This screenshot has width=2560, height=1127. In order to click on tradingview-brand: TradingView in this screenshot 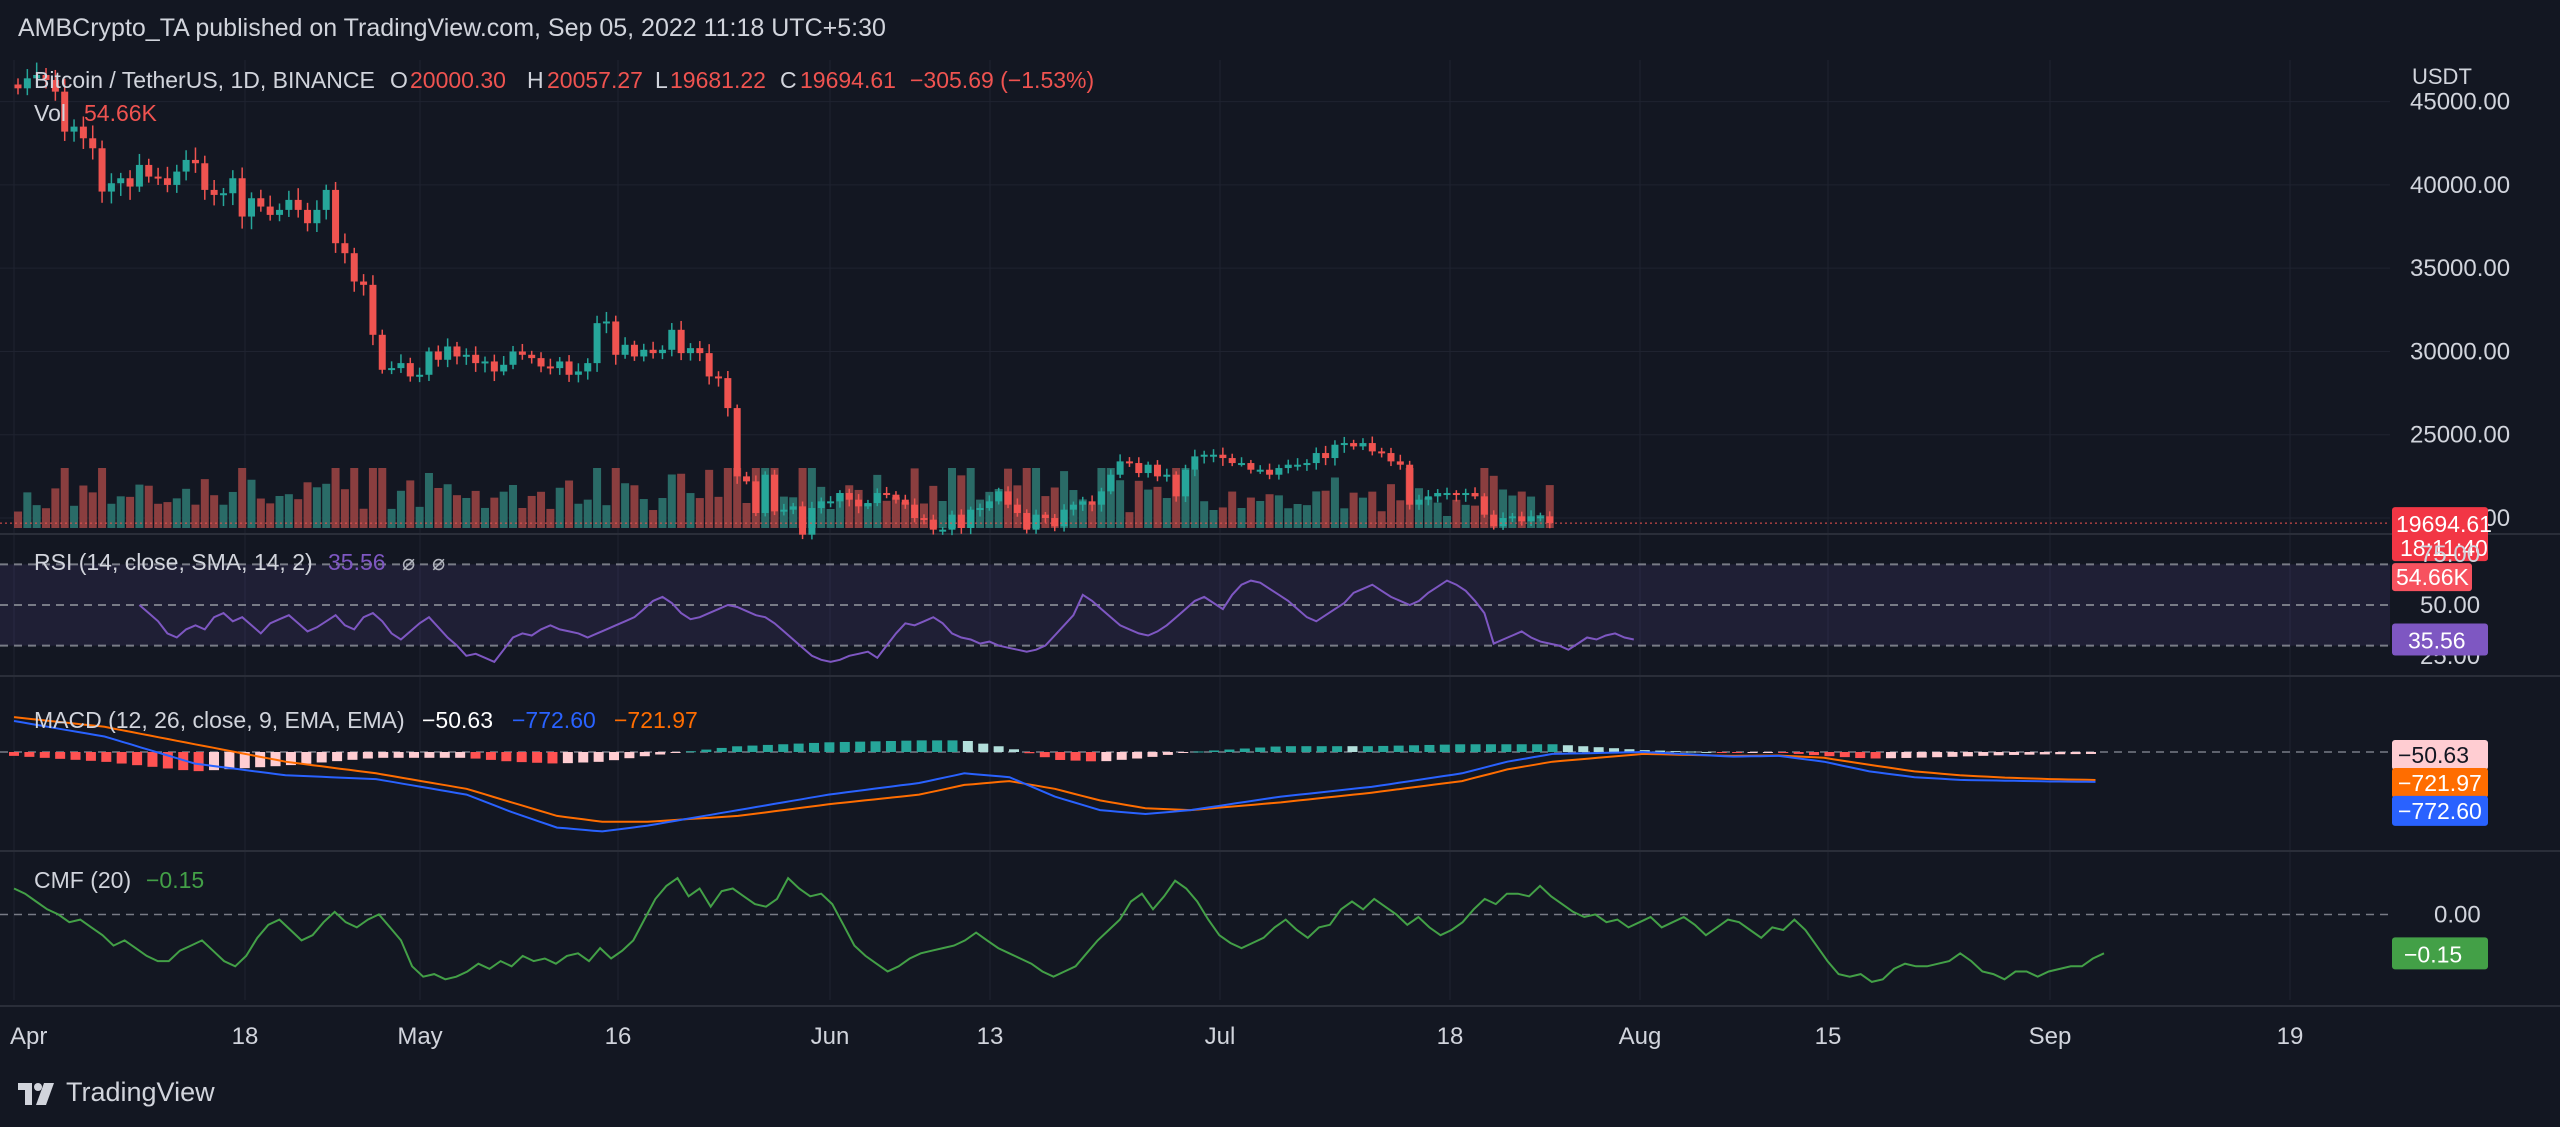, I will do `click(140, 1092)`.